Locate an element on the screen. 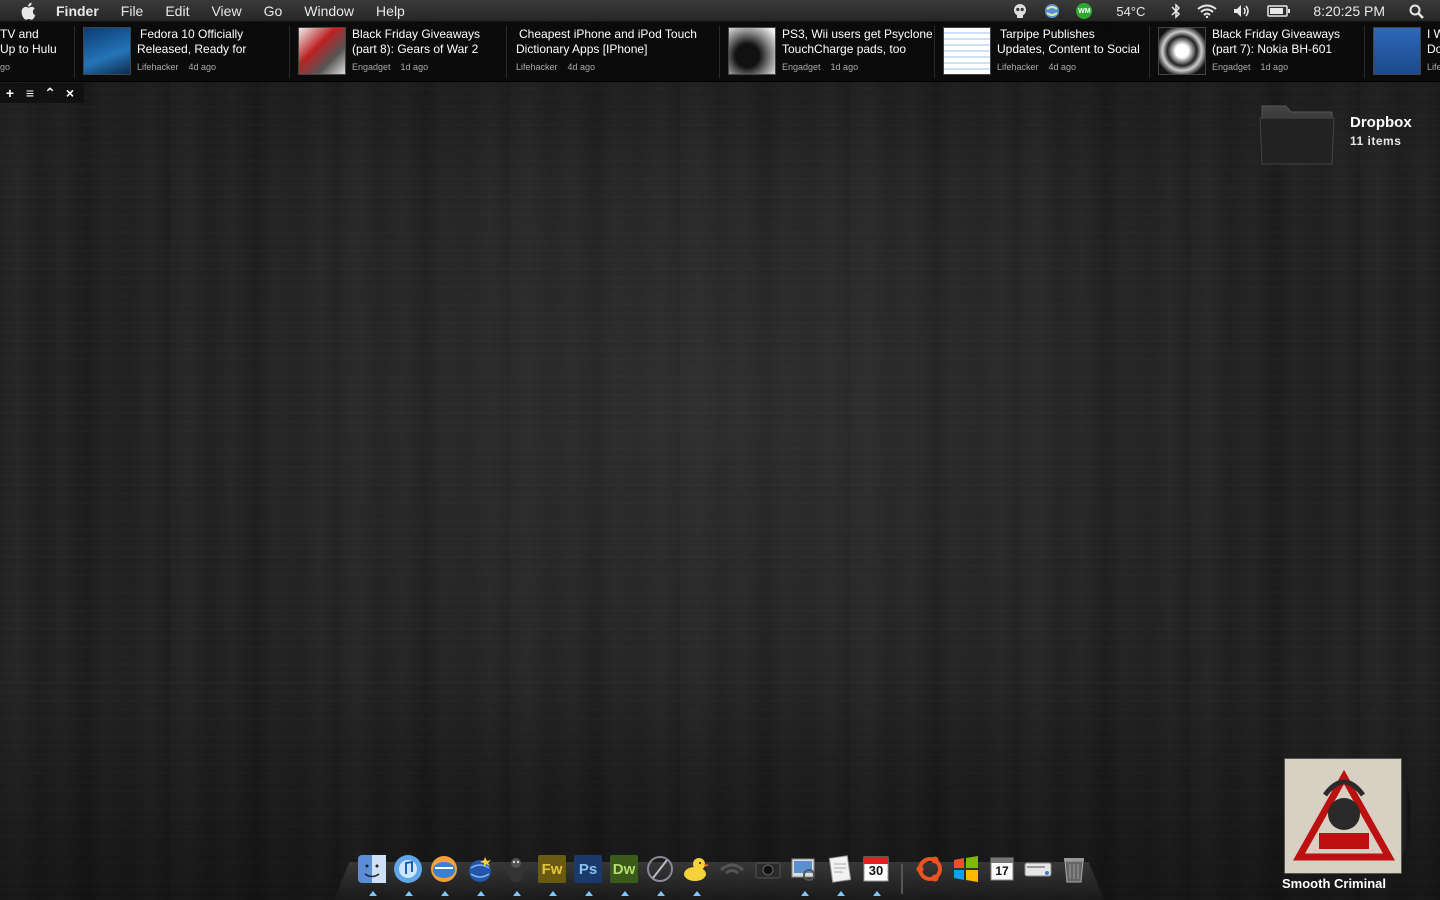  menu-window: Window is located at coordinates (329, 11).